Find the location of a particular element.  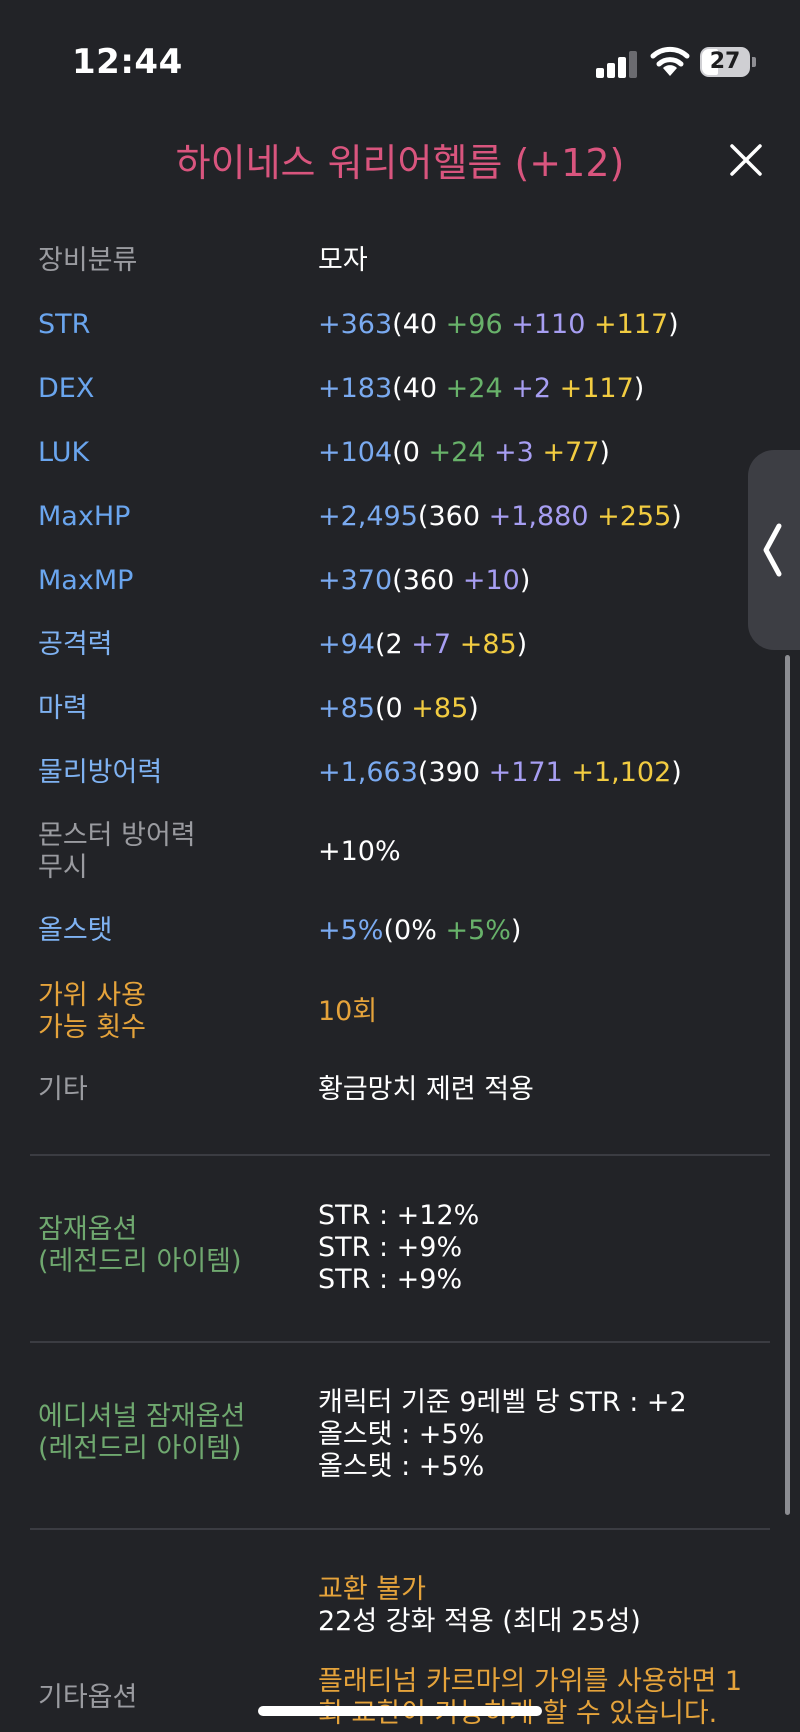

home-indicator is located at coordinates (400, 1711).